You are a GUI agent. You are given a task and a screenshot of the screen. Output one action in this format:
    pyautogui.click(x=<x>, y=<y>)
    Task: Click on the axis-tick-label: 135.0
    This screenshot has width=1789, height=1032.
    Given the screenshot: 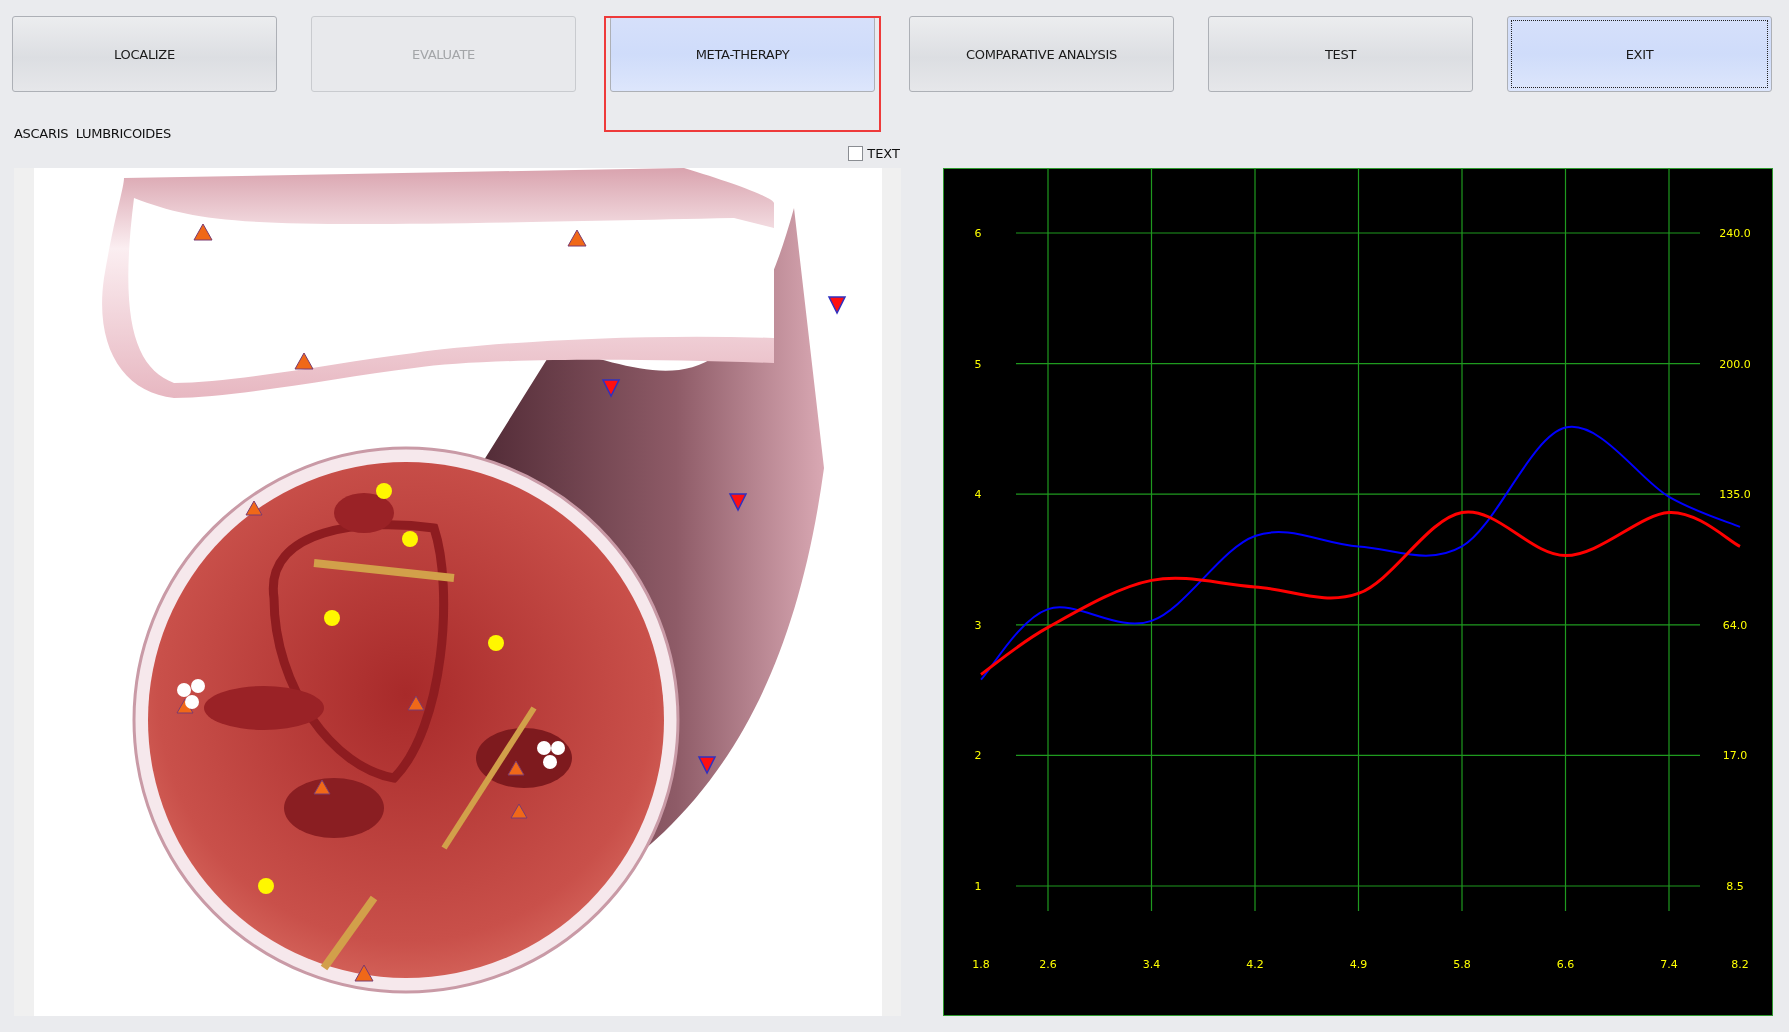 What is the action you would take?
    pyautogui.click(x=1735, y=495)
    